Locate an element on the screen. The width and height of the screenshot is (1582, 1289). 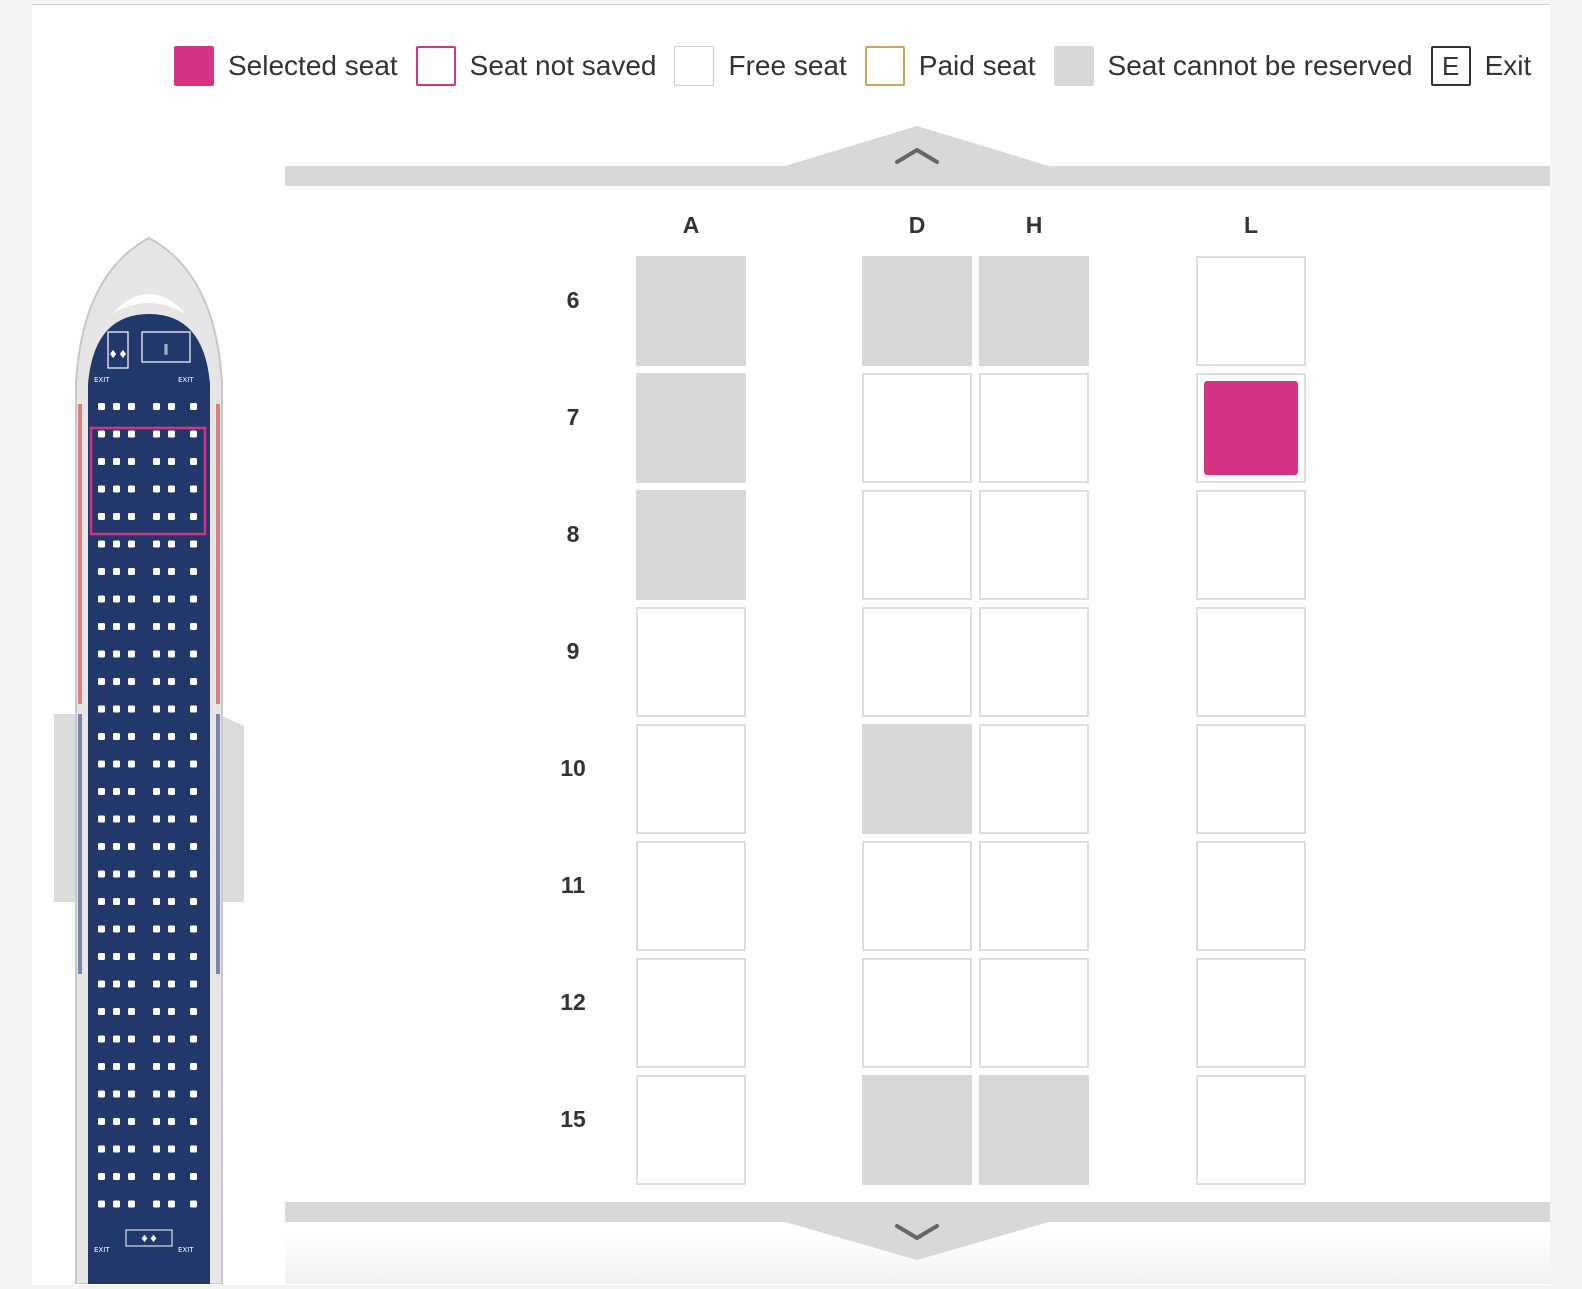
rear-exit-label-right: EXIT is located at coordinates (186, 1250).